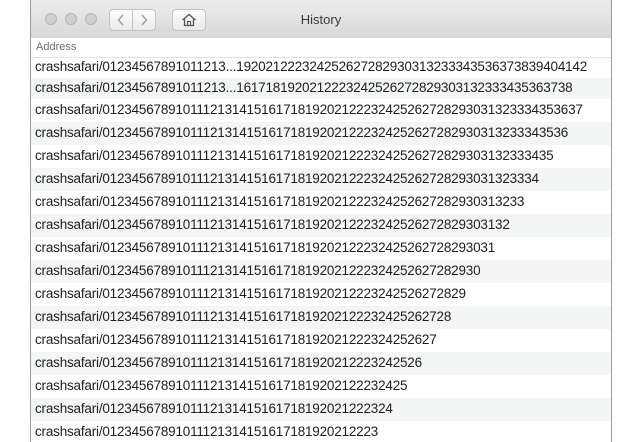 The width and height of the screenshot is (640, 442). I want to click on back-button, so click(121, 20).